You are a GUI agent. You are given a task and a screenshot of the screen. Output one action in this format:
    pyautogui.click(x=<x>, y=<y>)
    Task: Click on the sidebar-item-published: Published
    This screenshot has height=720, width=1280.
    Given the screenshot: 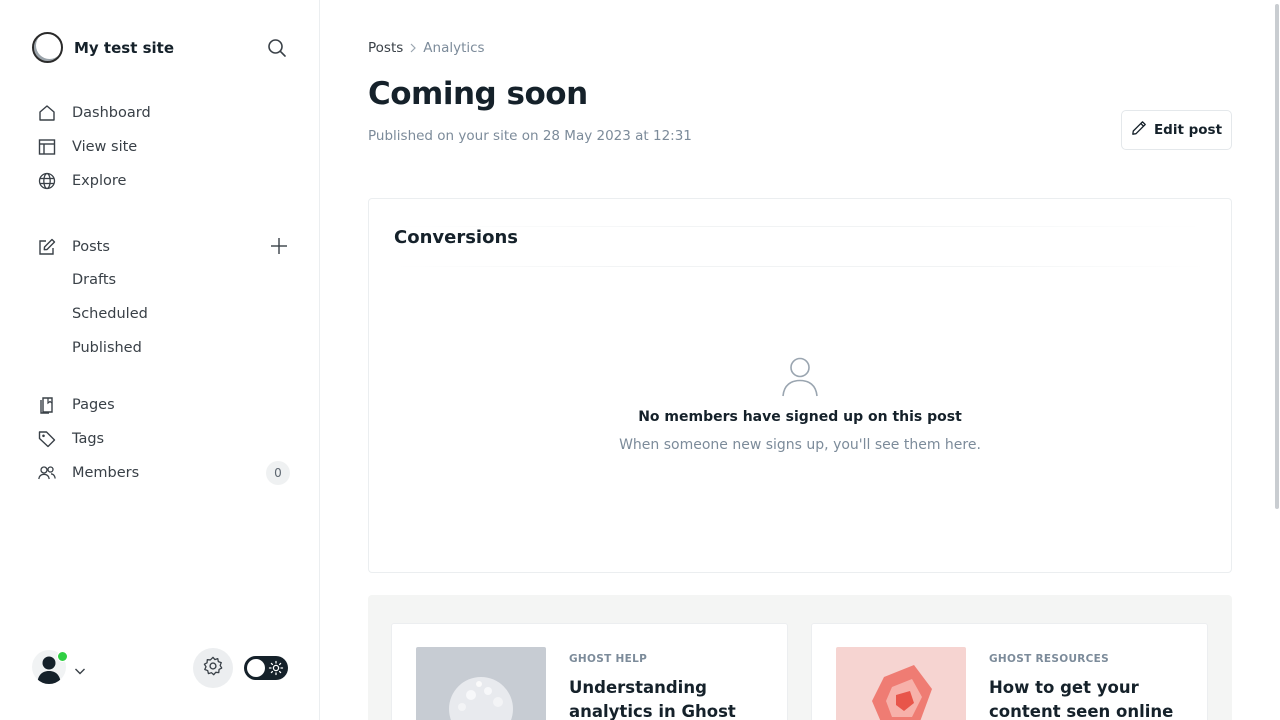 What is the action you would take?
    pyautogui.click(x=107, y=348)
    